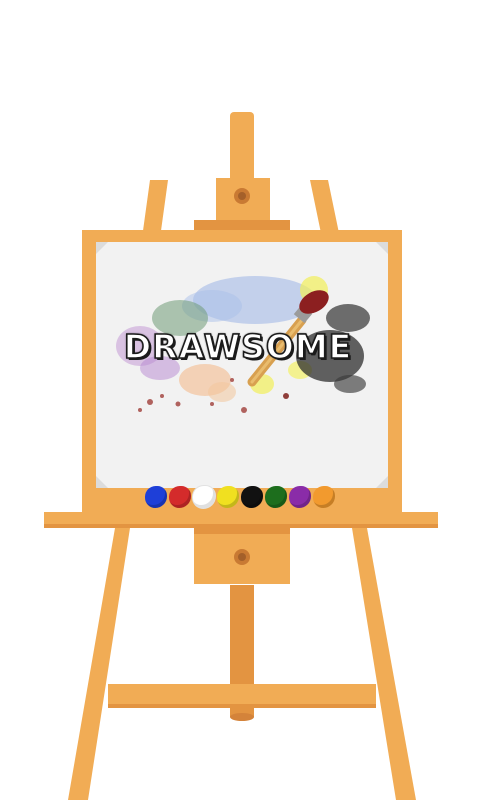 This screenshot has height=800, width=480. I want to click on paint-blob-purple, so click(300, 497).